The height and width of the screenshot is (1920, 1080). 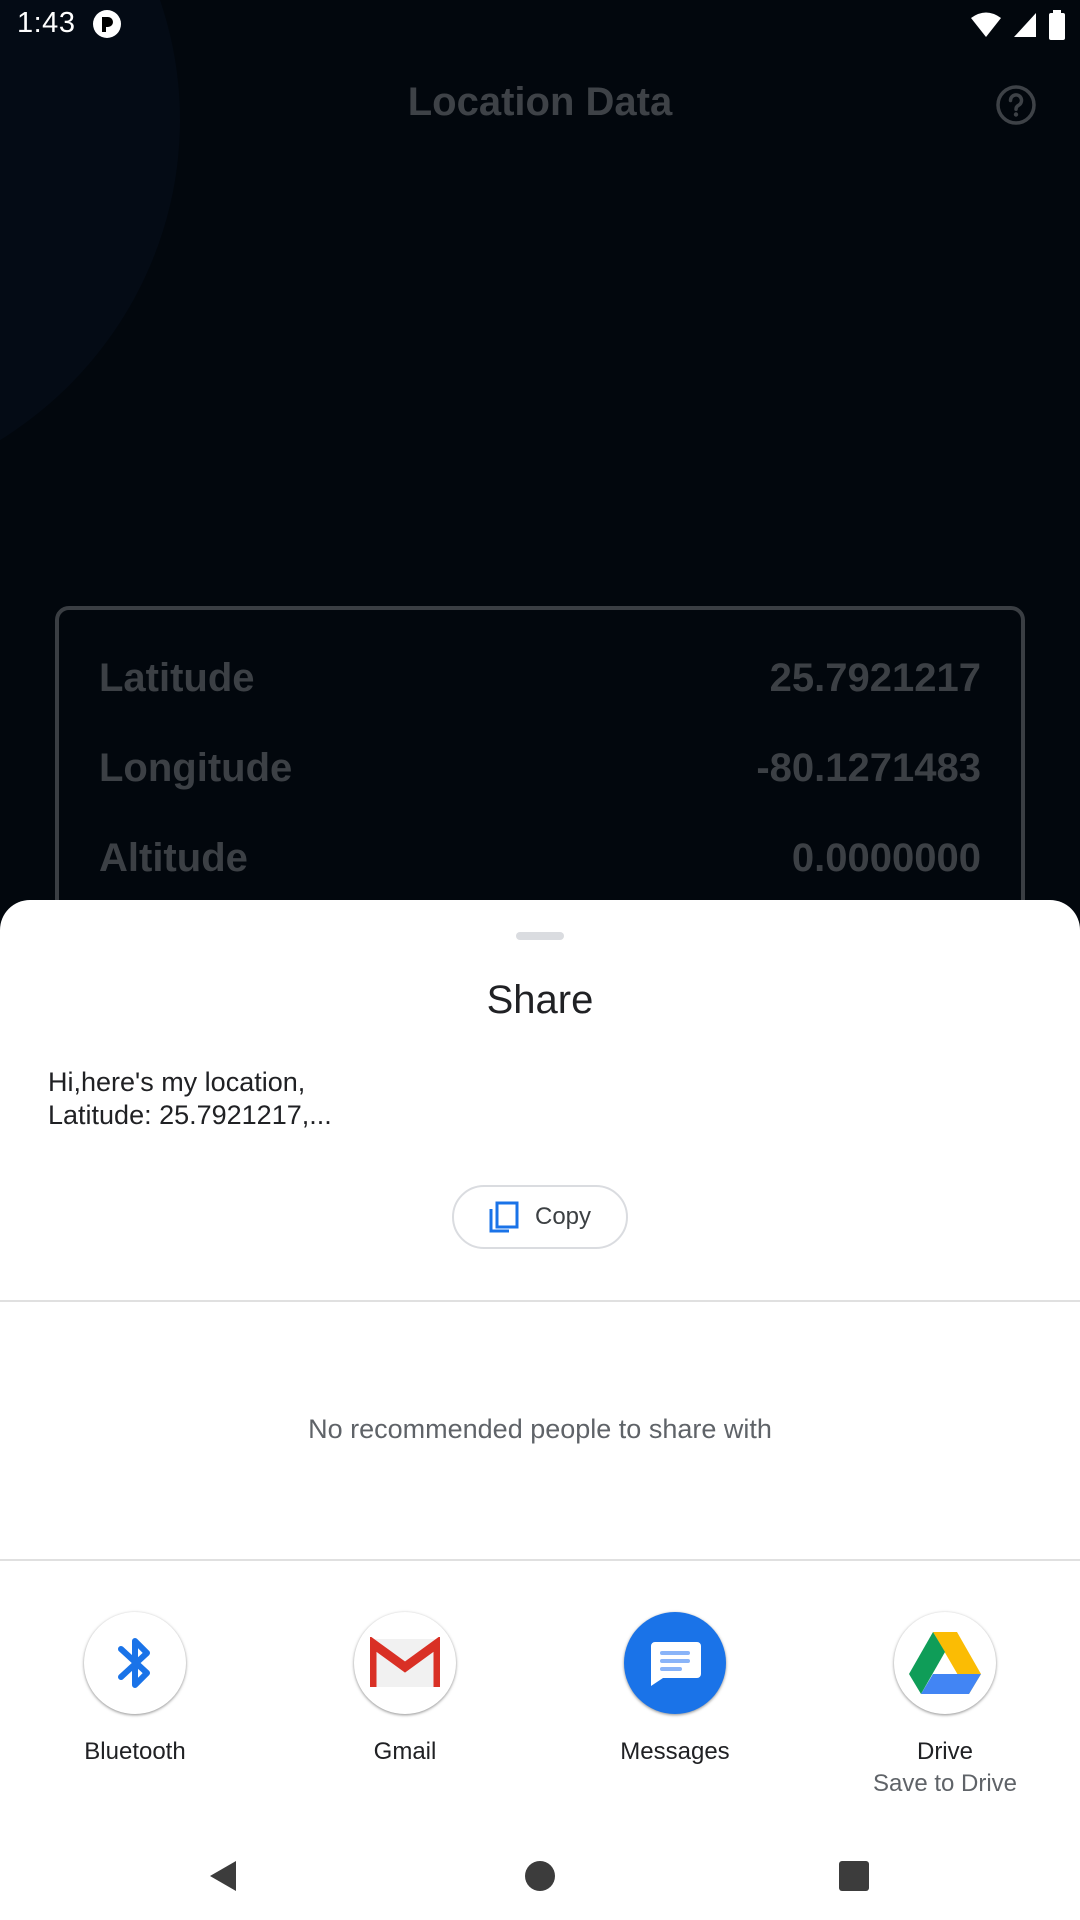 What do you see at coordinates (986, 24) in the screenshot?
I see `wifi-icon` at bounding box center [986, 24].